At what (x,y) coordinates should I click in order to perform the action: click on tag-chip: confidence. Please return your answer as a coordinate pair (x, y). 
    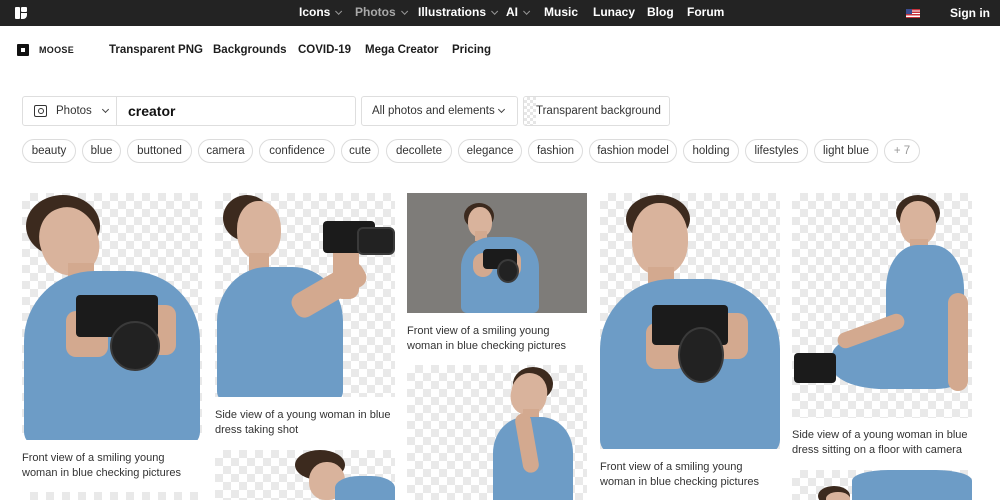
    Looking at the image, I should click on (297, 151).